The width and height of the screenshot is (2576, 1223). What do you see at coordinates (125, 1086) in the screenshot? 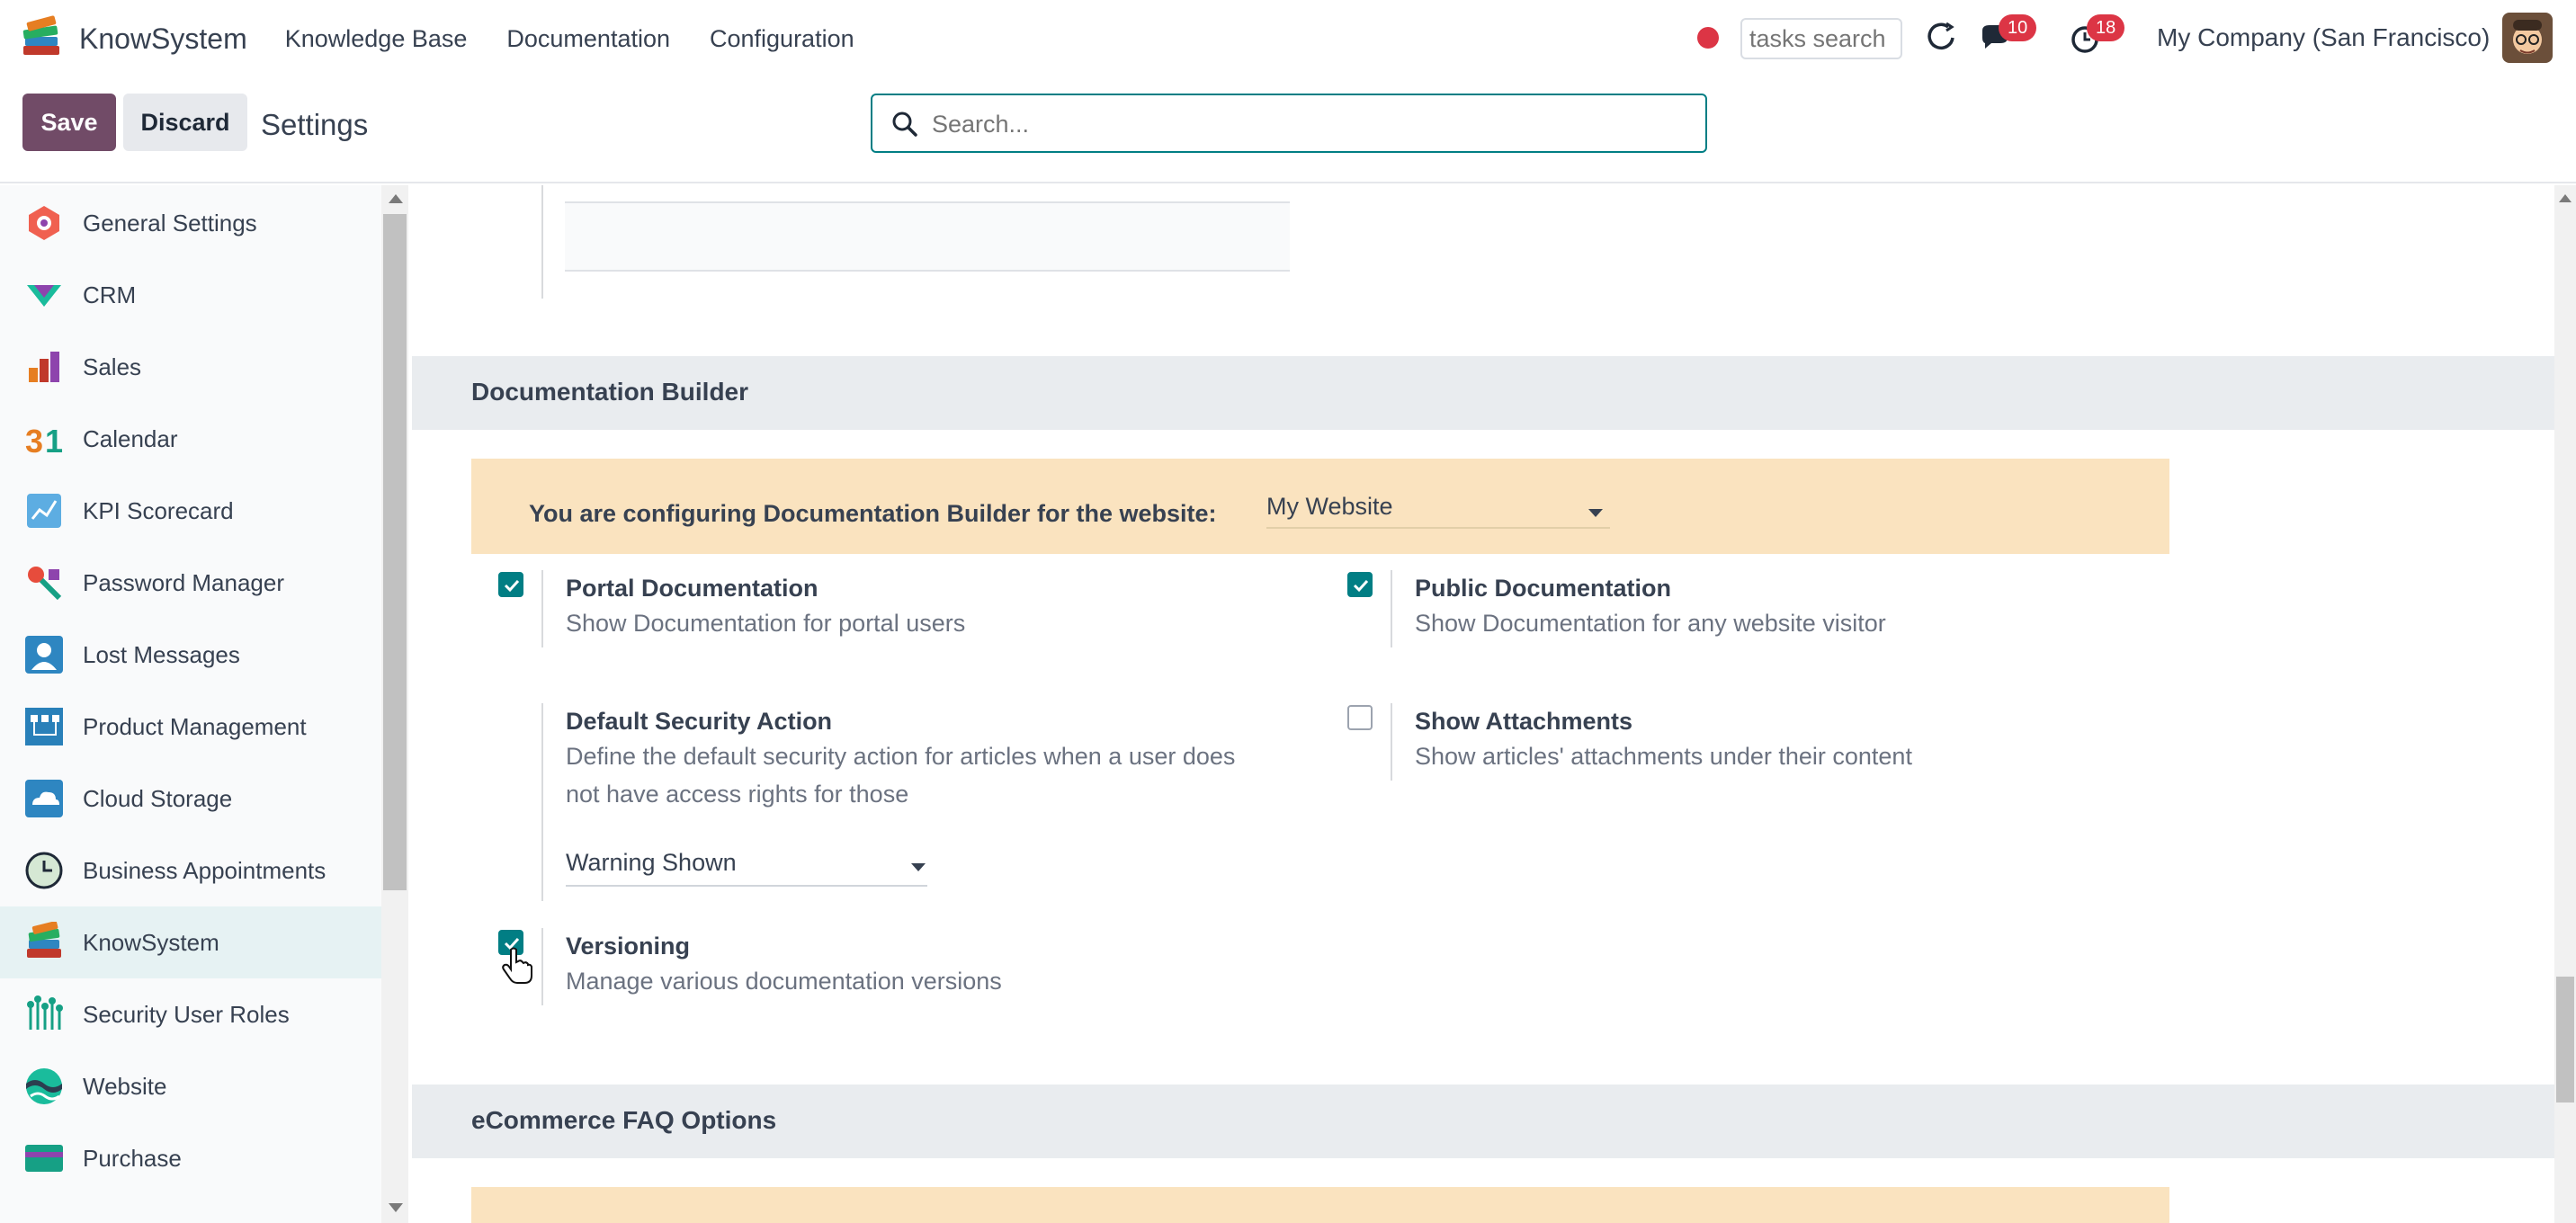
I see `sidebar-item-label: Website` at bounding box center [125, 1086].